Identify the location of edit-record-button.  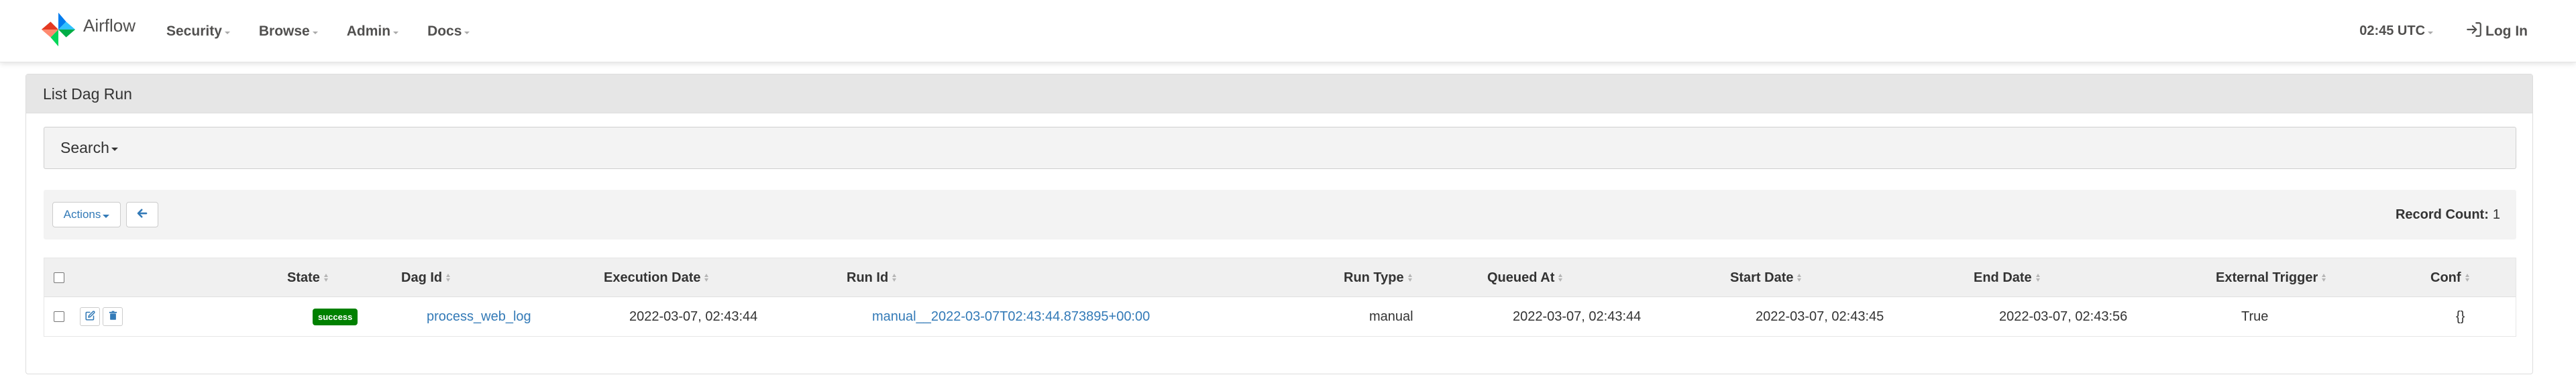
(90, 316).